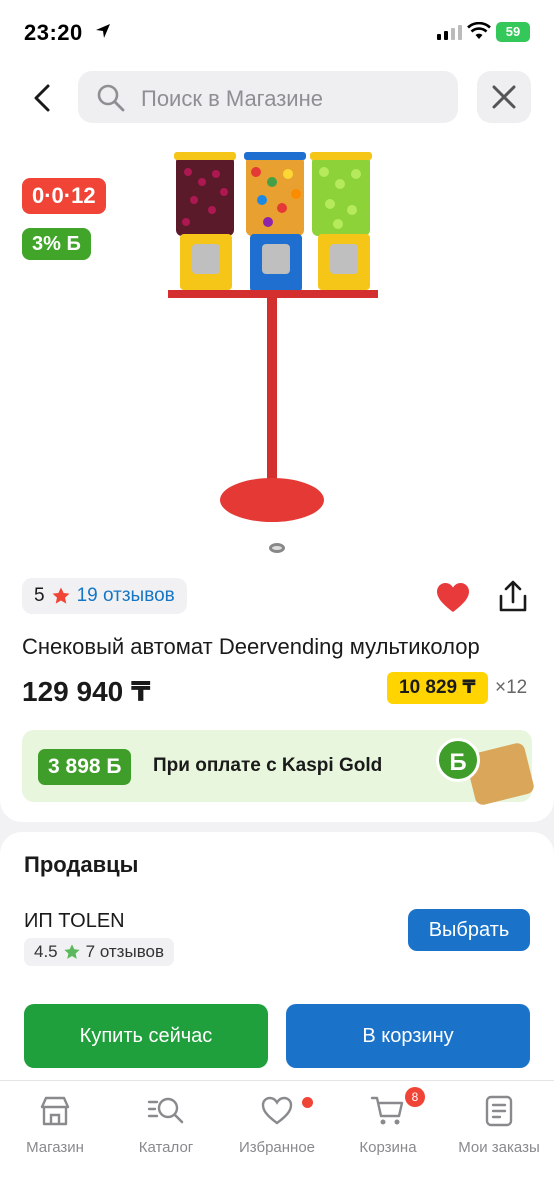  What do you see at coordinates (277, 1110) in the screenshot?
I see `heart-icon` at bounding box center [277, 1110].